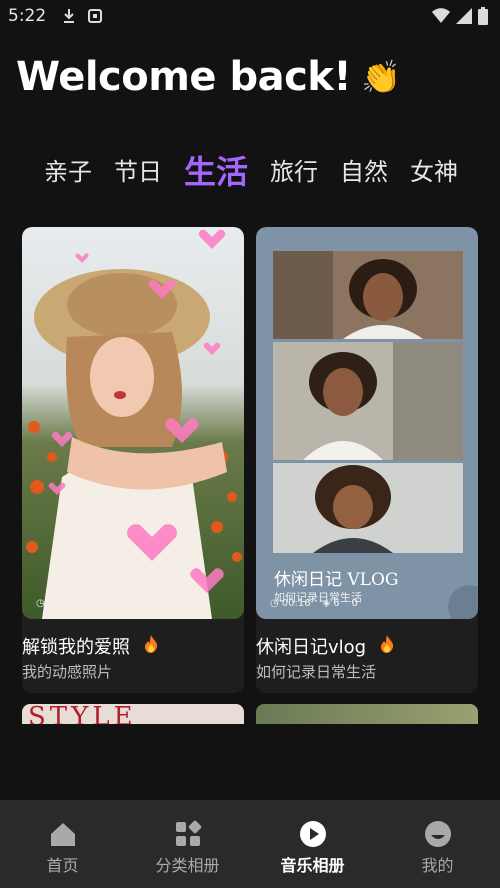 The width and height of the screenshot is (500, 888). I want to click on status-time: 5:22, so click(27, 16).